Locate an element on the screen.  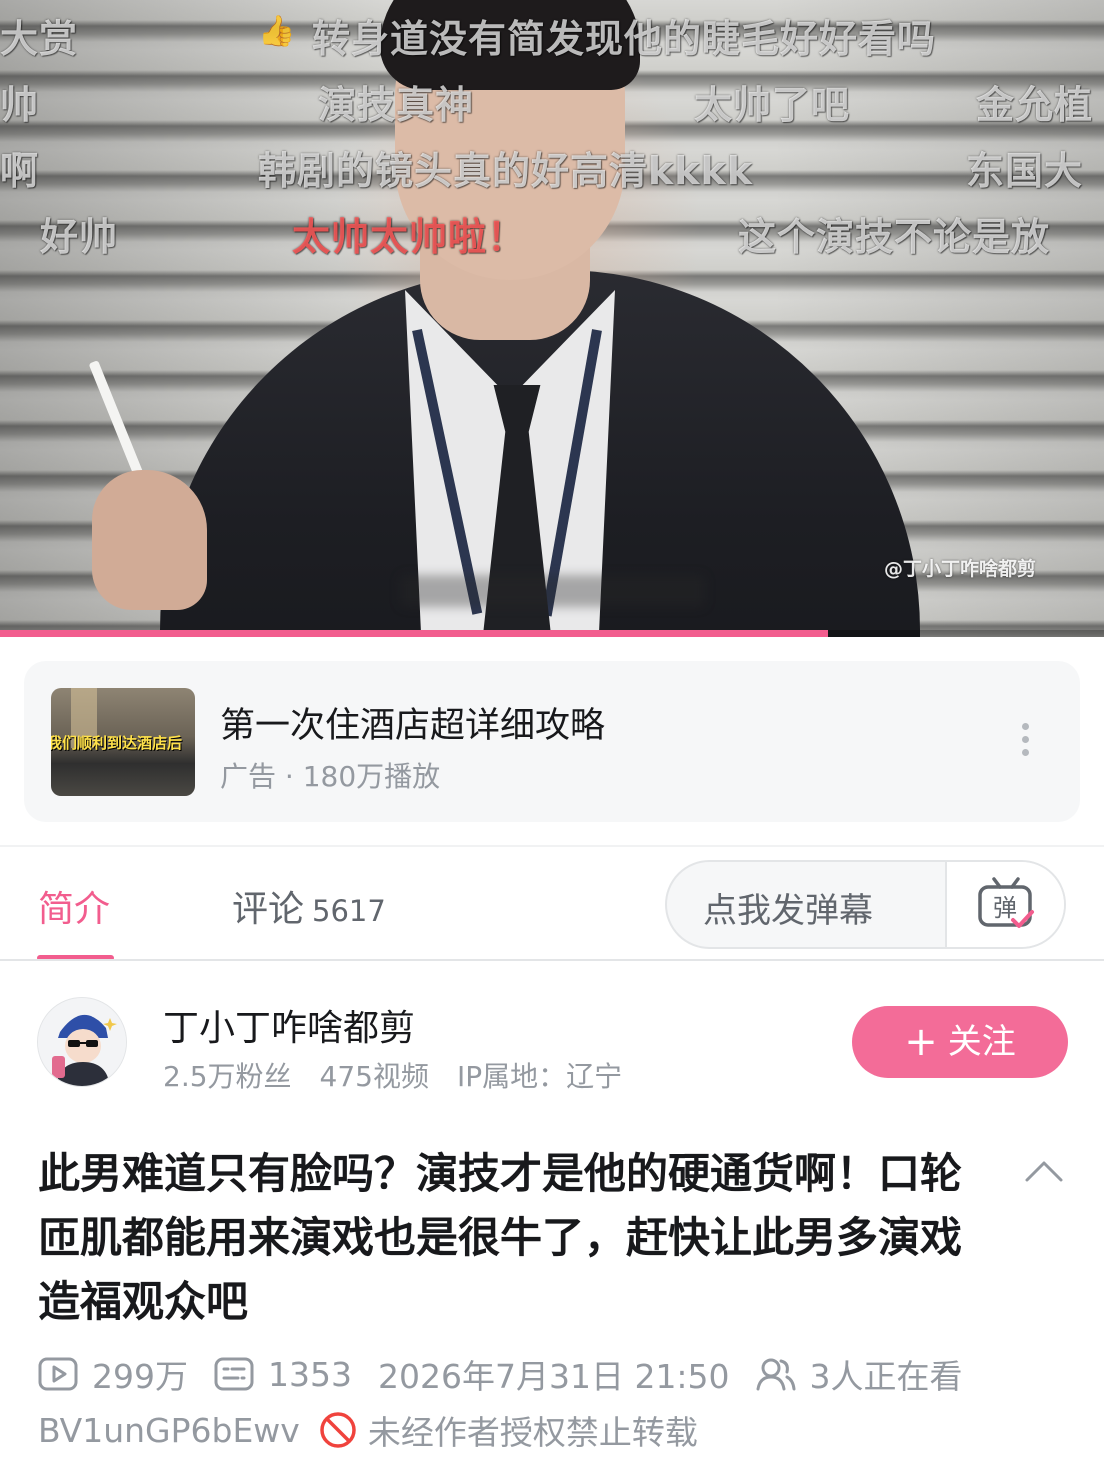
danmaku-count-icon is located at coordinates (234, 1374).